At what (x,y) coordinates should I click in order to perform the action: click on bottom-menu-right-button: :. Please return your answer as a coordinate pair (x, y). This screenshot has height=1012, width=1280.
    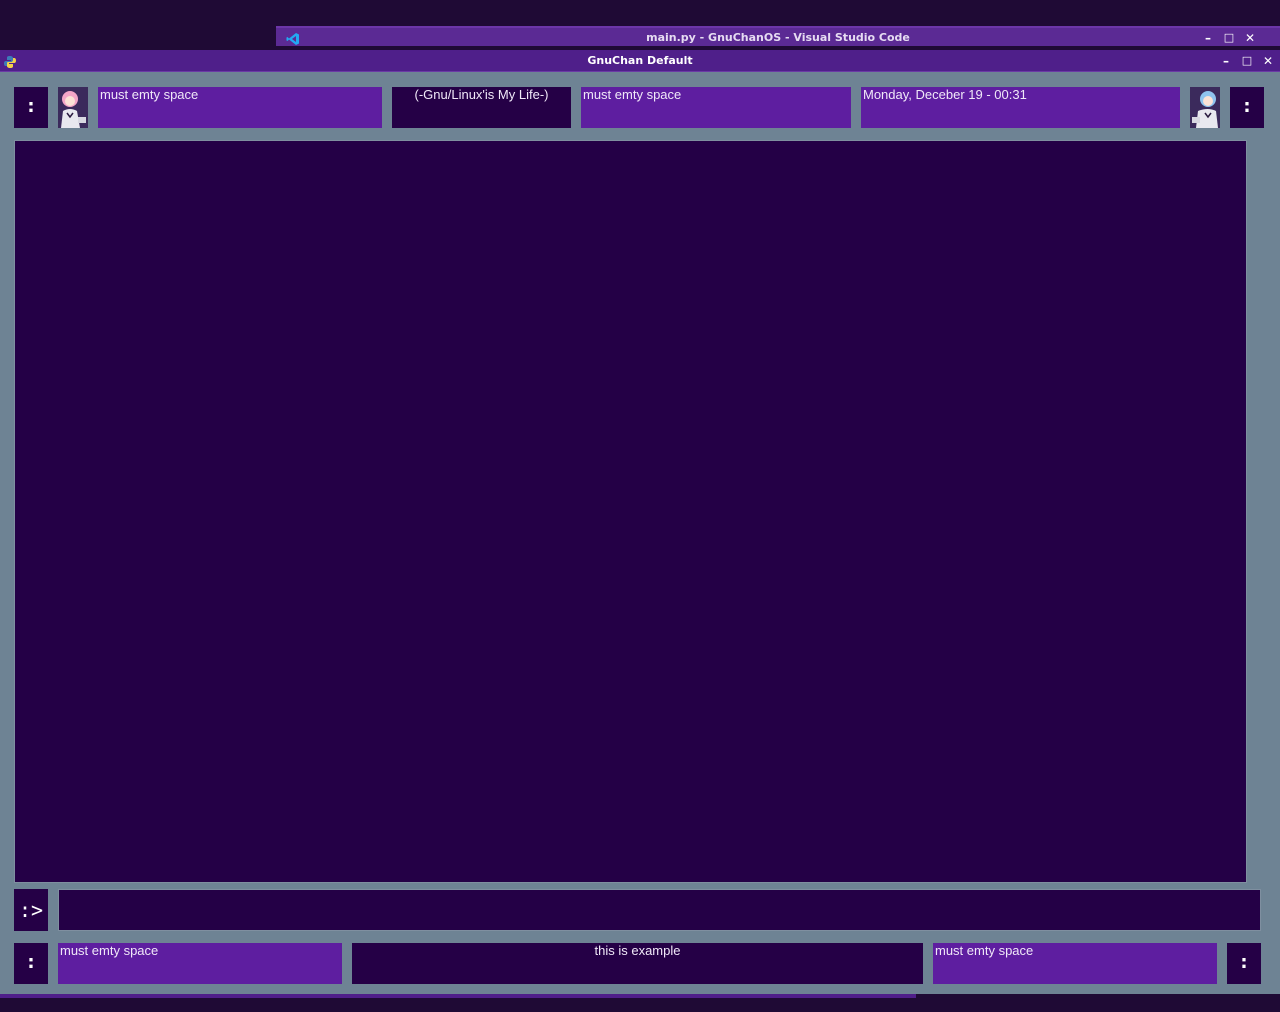
    Looking at the image, I should click on (1244, 963).